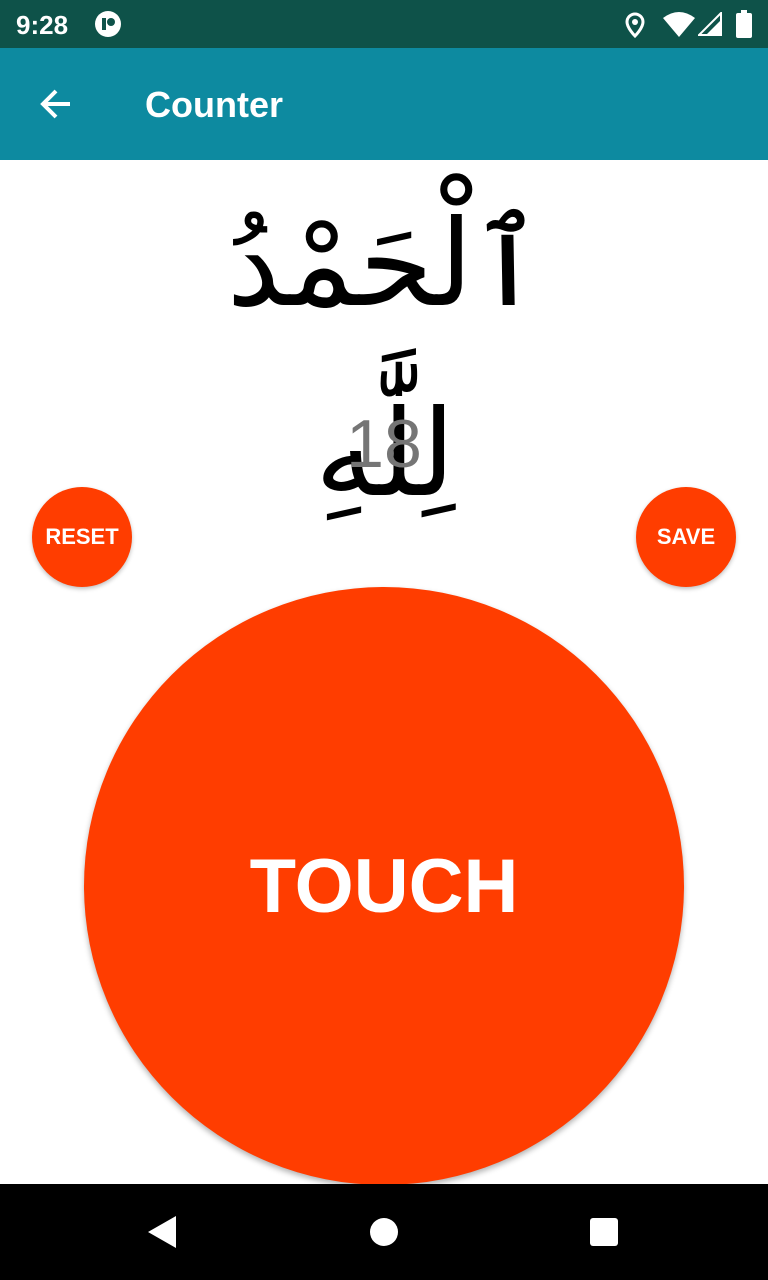 Image resolution: width=768 pixels, height=1280 pixels. What do you see at coordinates (384, 24) in the screenshot?
I see `status-bar: 9:28` at bounding box center [384, 24].